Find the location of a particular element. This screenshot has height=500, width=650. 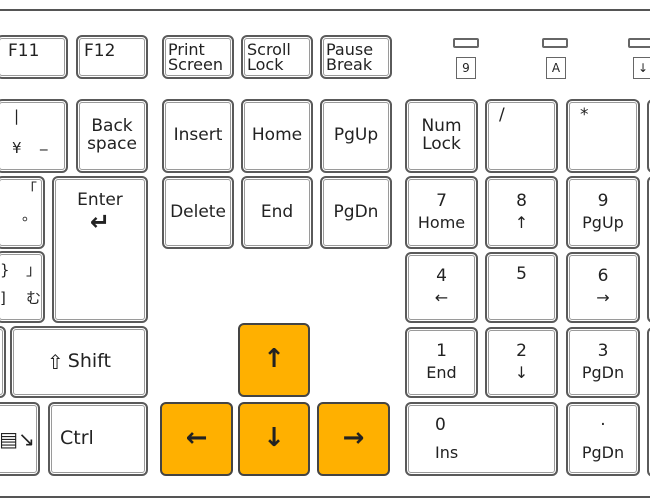

key-label: Insert is located at coordinates (198, 135).